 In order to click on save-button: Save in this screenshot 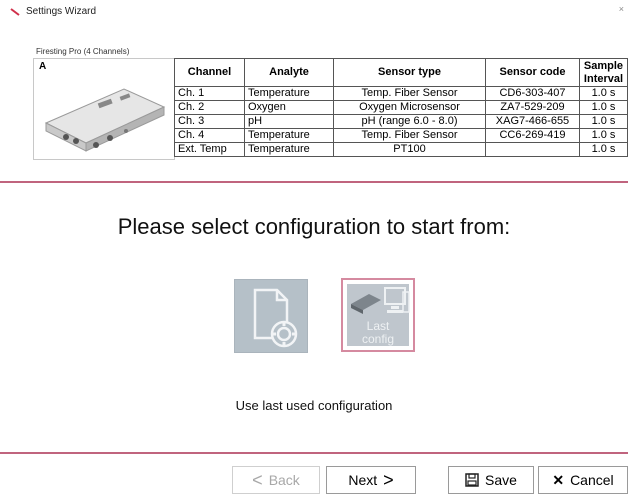, I will do `click(491, 480)`.